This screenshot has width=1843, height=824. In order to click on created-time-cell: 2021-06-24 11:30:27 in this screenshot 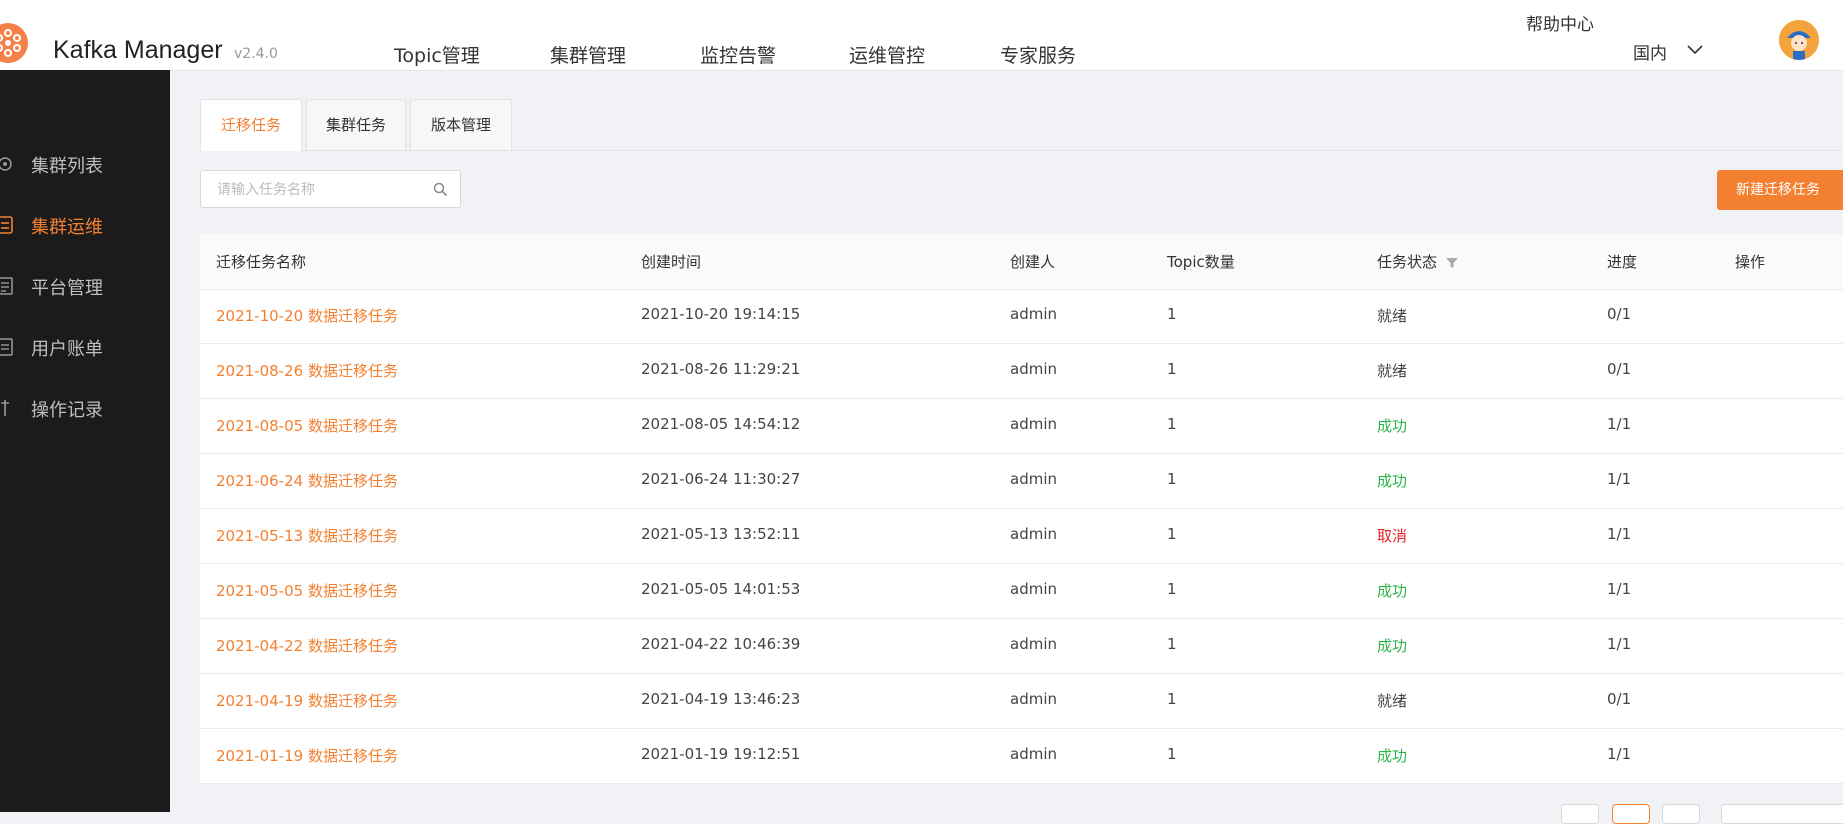, I will do `click(721, 479)`.